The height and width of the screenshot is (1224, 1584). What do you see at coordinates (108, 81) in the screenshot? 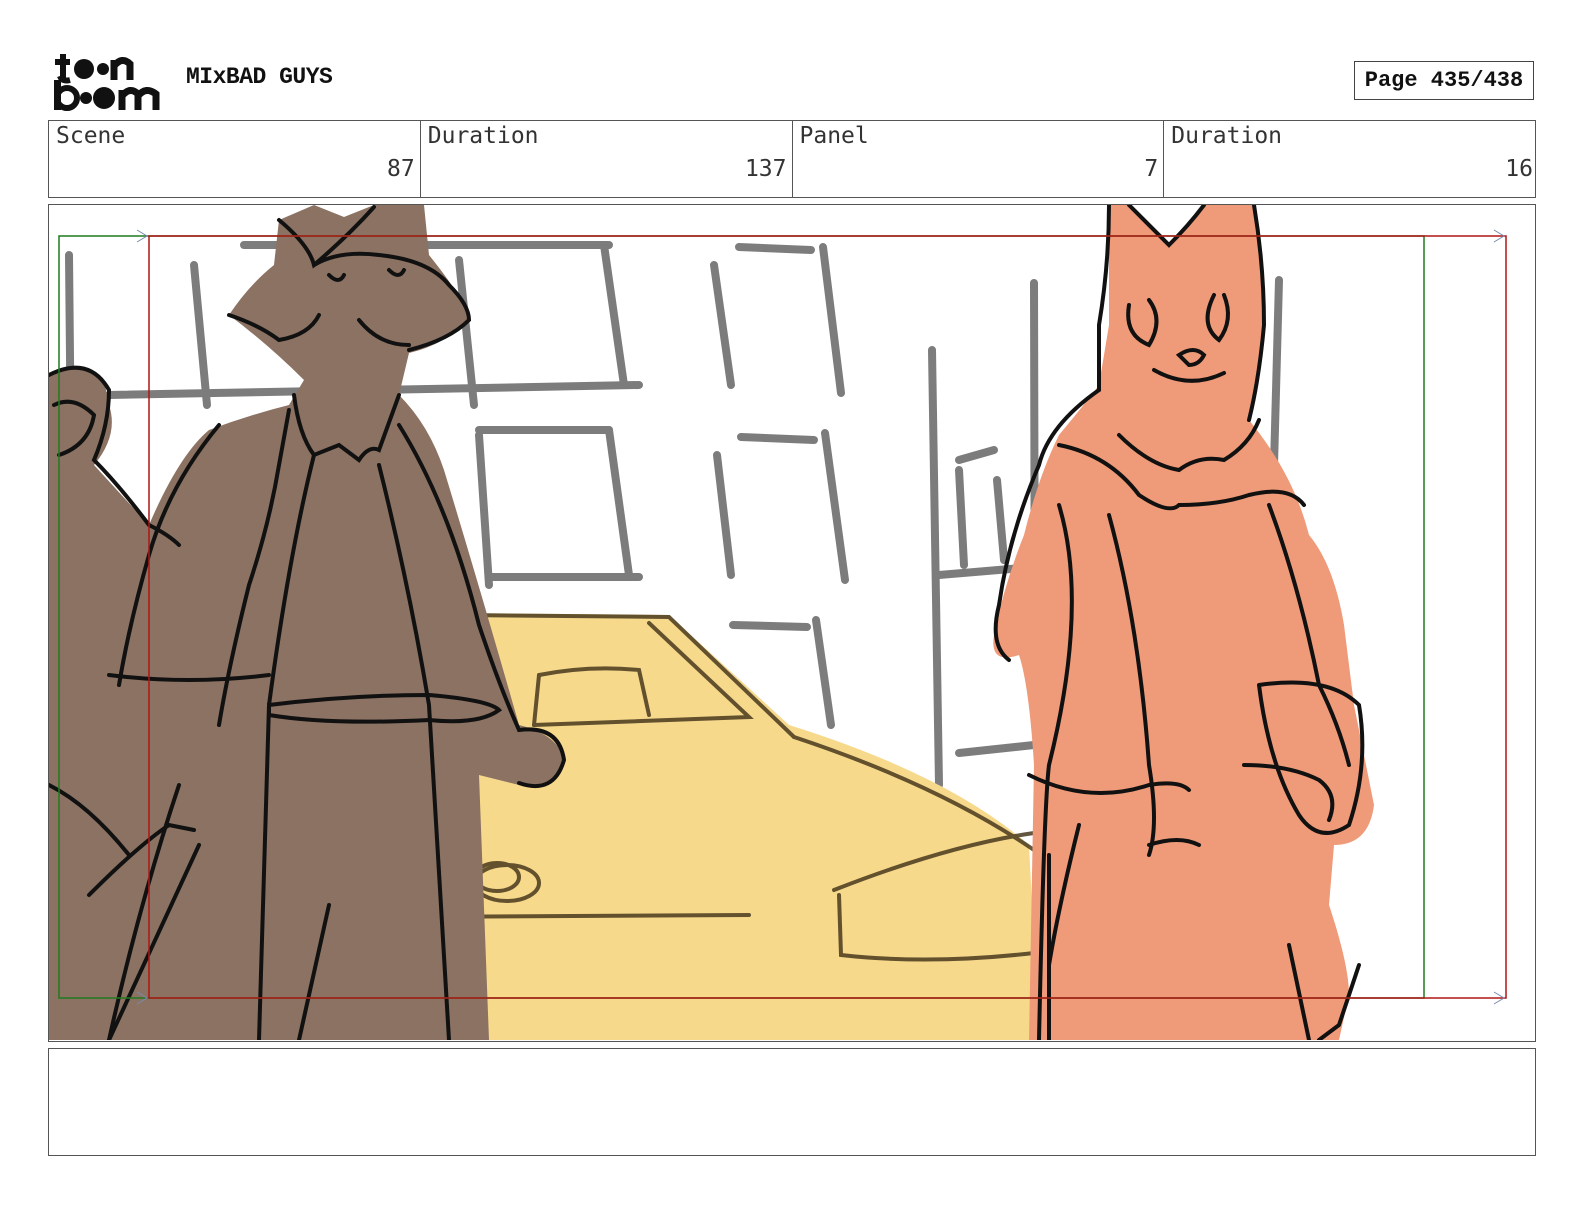
I see `toon-boom-logo` at bounding box center [108, 81].